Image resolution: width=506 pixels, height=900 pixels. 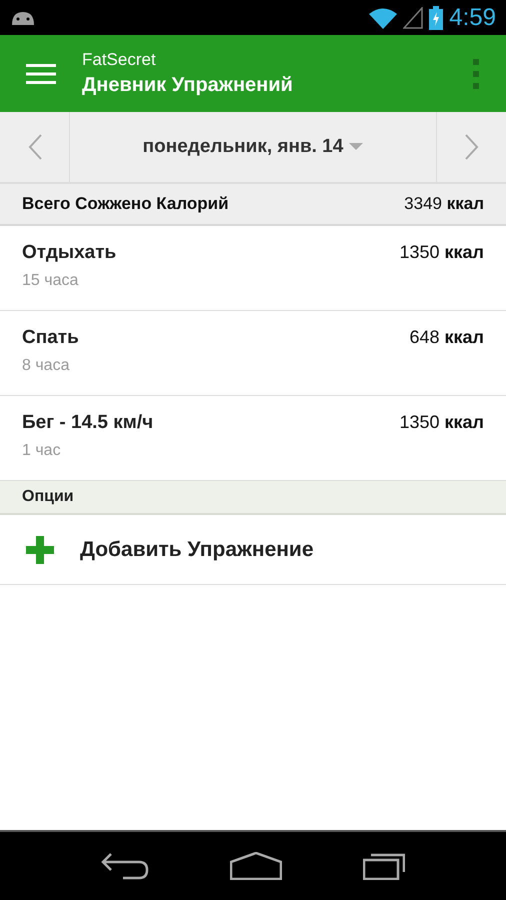 What do you see at coordinates (256, 866) in the screenshot?
I see `home-icon` at bounding box center [256, 866].